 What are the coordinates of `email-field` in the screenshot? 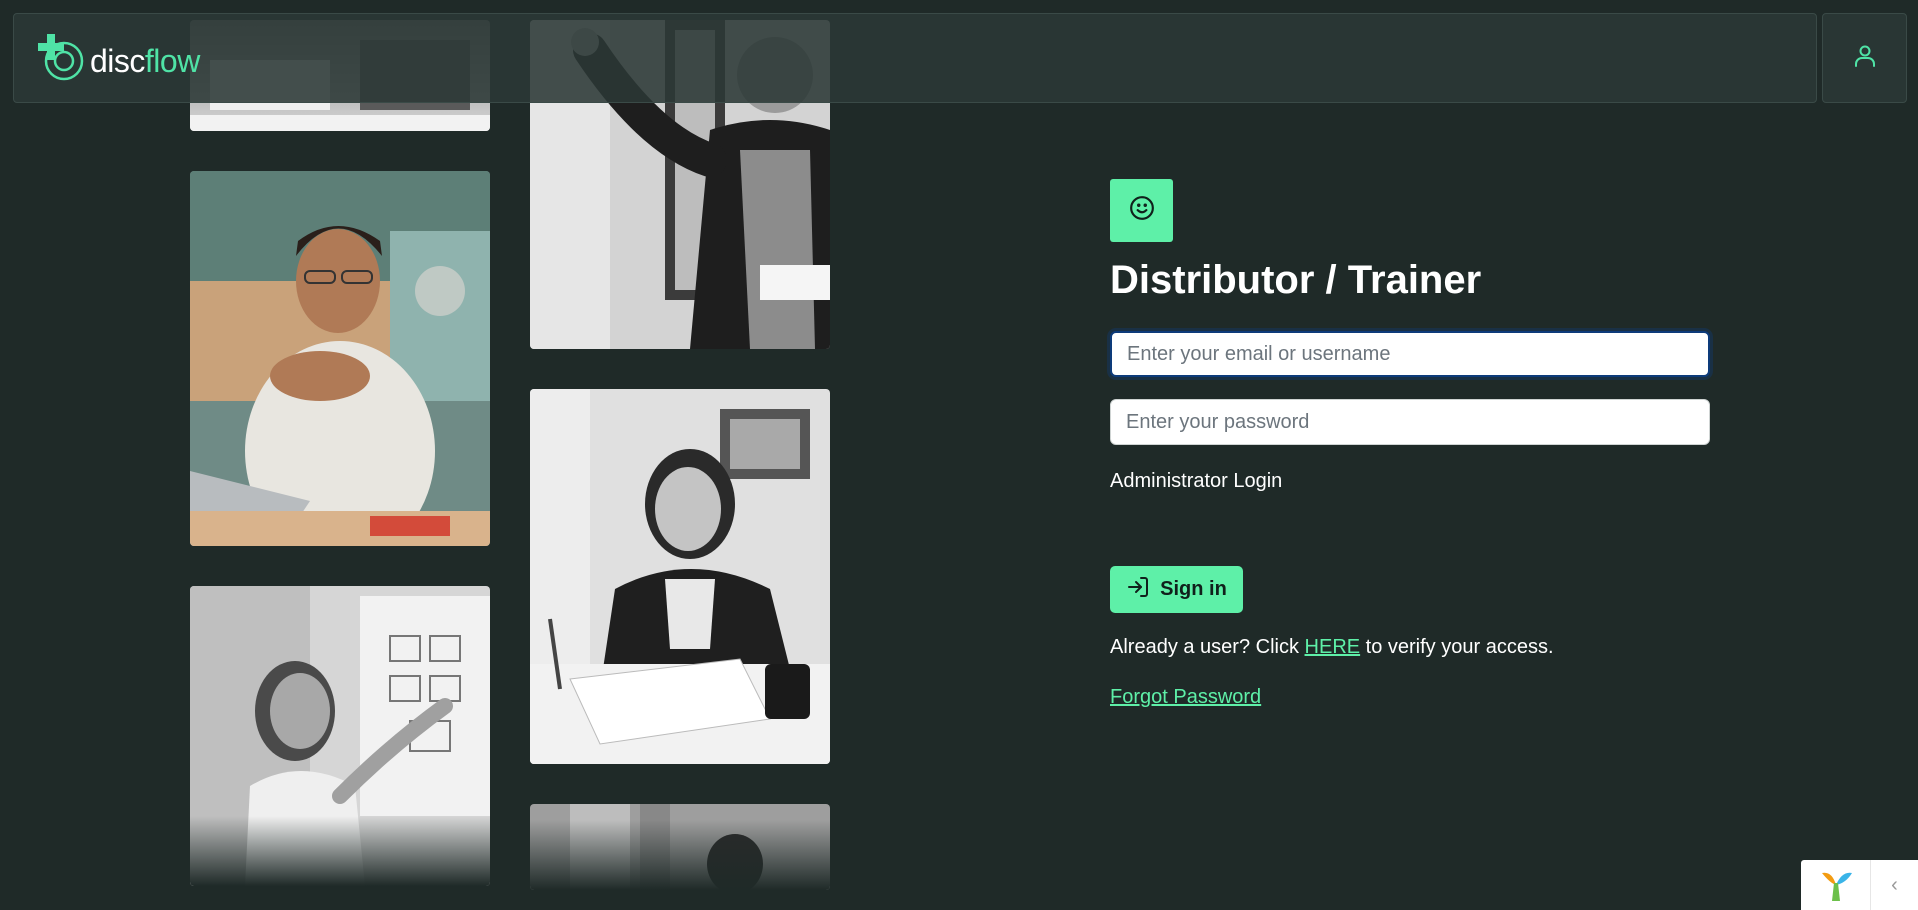 It's located at (1410, 354).